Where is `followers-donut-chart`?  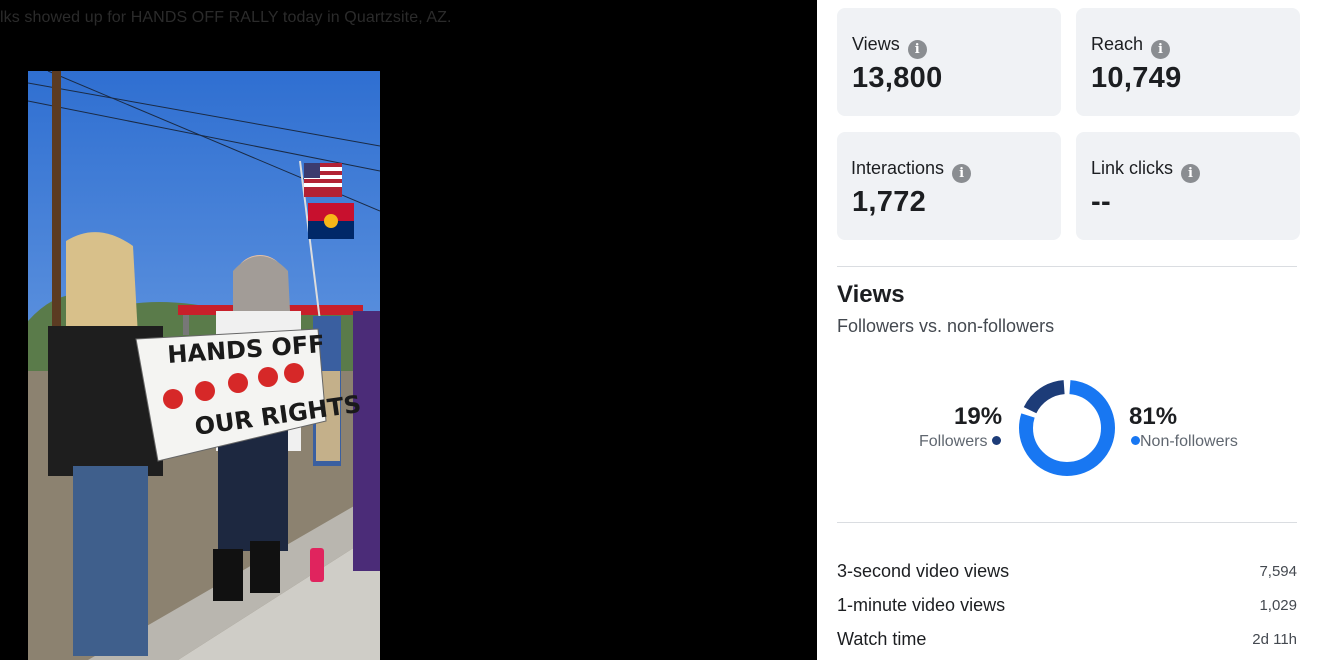
followers-donut-chart is located at coordinates (1067, 428).